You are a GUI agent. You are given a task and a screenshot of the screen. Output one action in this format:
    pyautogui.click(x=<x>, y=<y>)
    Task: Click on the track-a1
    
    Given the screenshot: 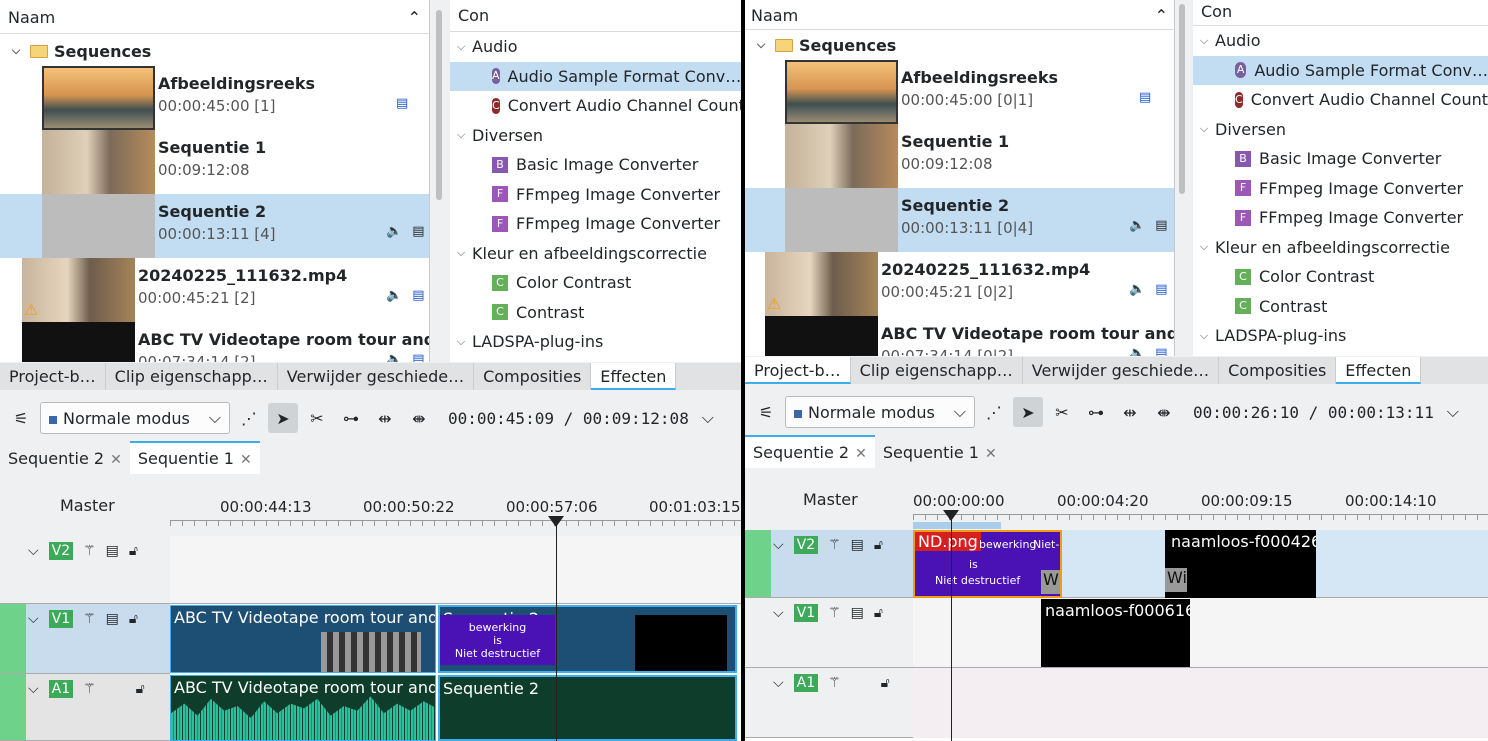 What is the action you would take?
    pyautogui.click(x=1200, y=703)
    